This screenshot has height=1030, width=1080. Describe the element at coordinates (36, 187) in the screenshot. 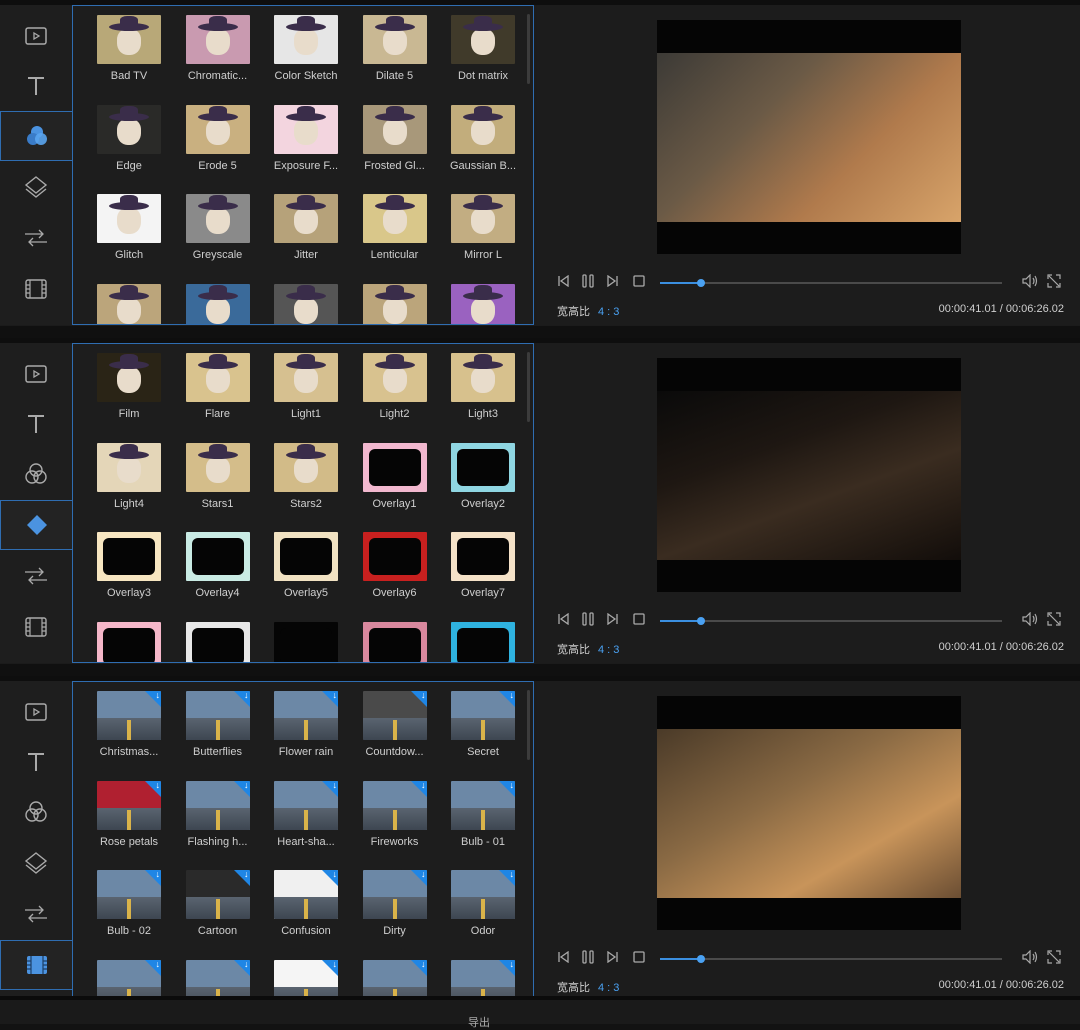

I see `tool-overlays` at that location.